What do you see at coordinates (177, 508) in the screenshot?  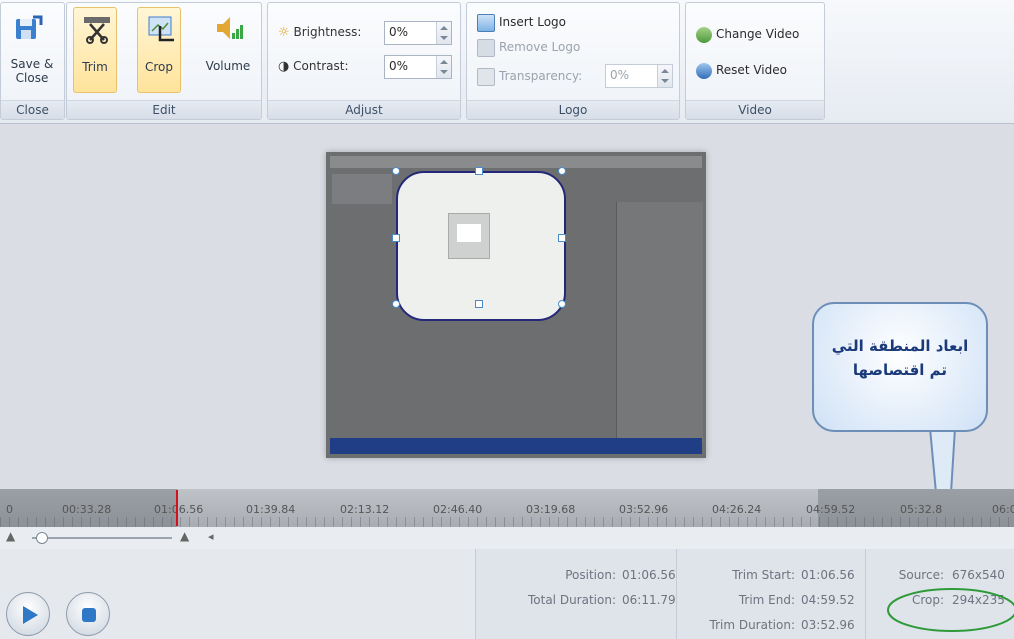 I see `playhead` at bounding box center [177, 508].